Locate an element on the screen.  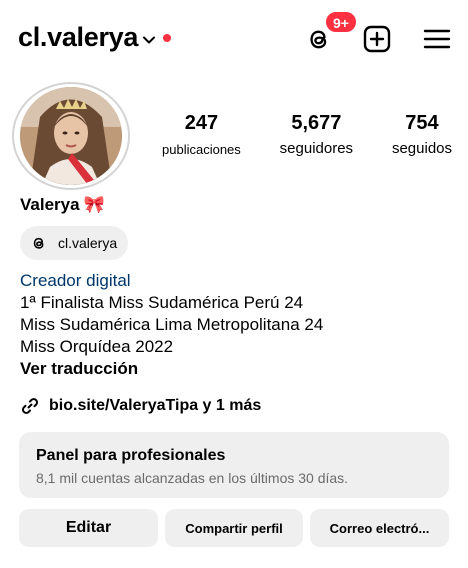
share-profile-button: Compartir perfil is located at coordinates (234, 528).